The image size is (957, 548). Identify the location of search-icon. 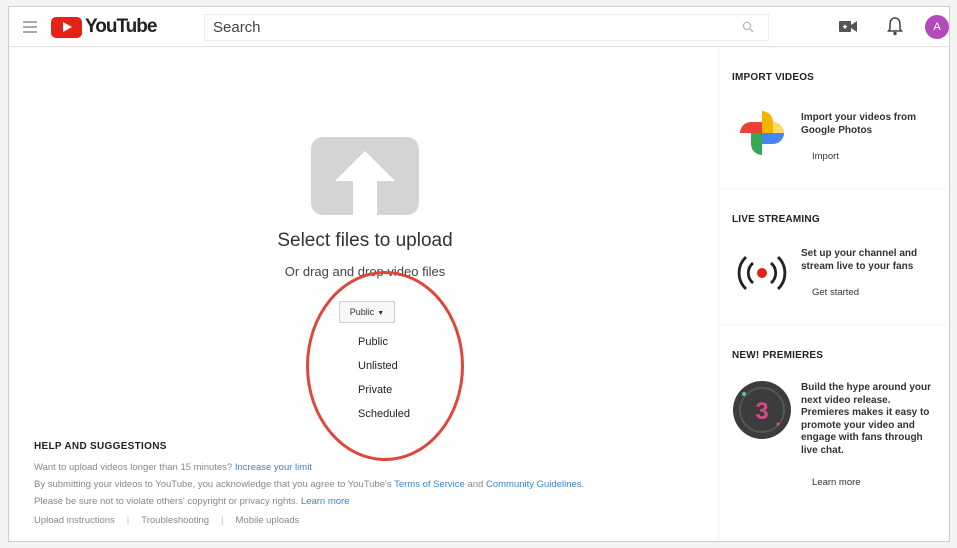
(748, 27).